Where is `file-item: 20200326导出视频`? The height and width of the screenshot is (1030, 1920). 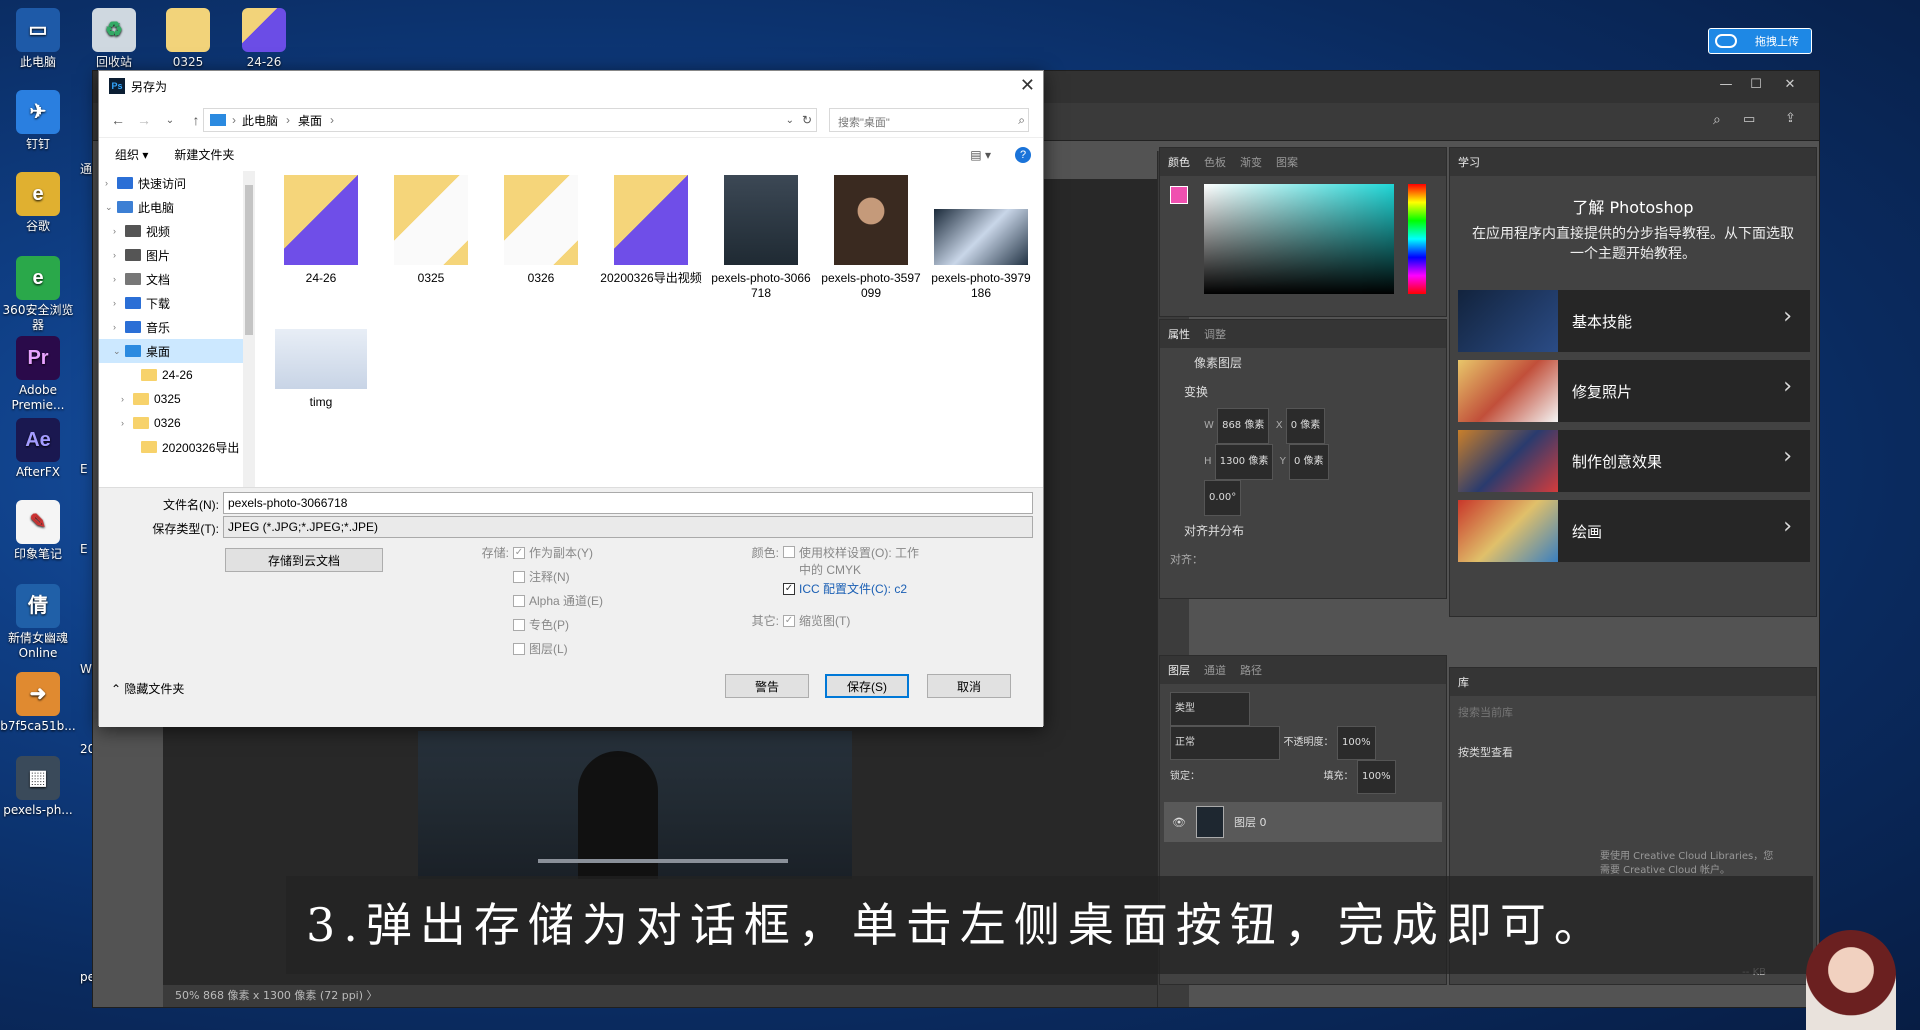 file-item: 20200326导出视频 is located at coordinates (651, 230).